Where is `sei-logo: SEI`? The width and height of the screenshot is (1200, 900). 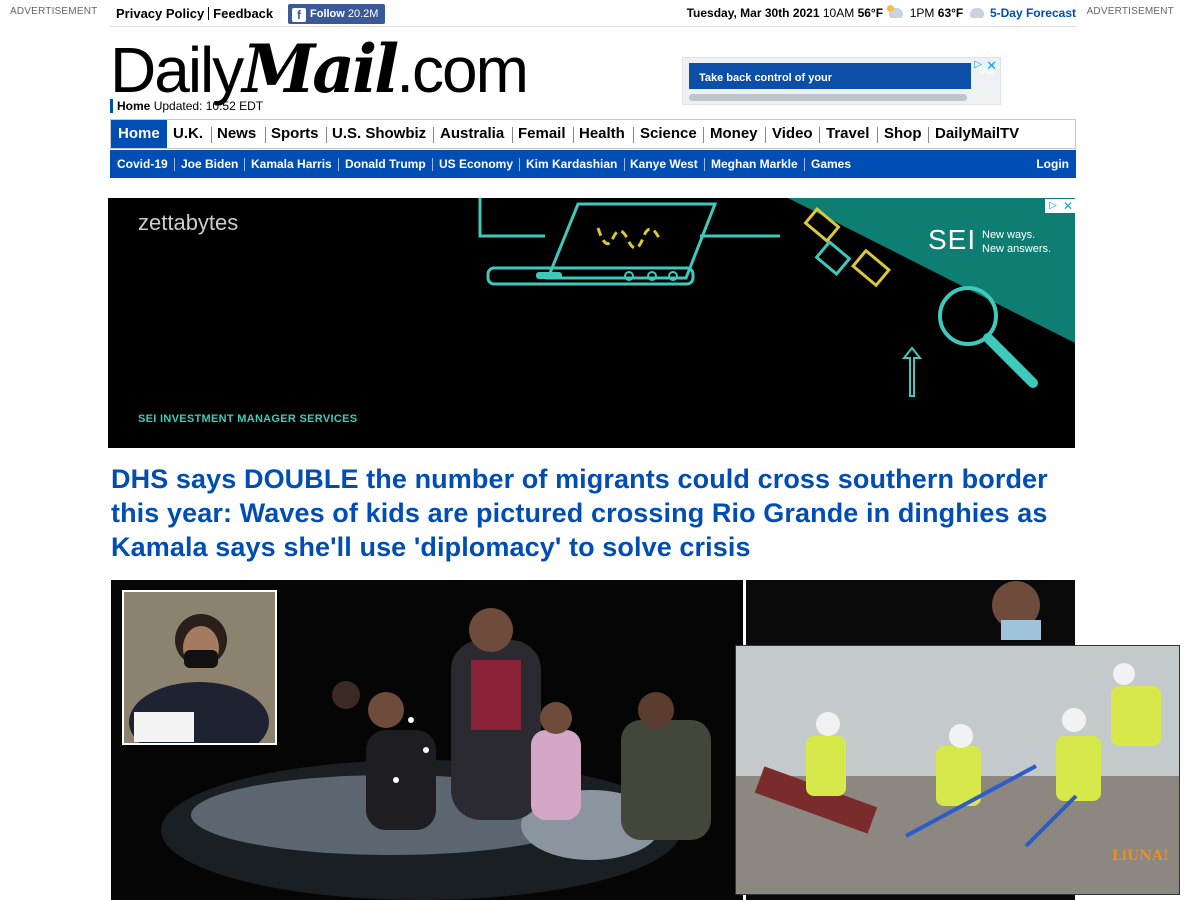
sei-logo: SEI is located at coordinates (952, 239).